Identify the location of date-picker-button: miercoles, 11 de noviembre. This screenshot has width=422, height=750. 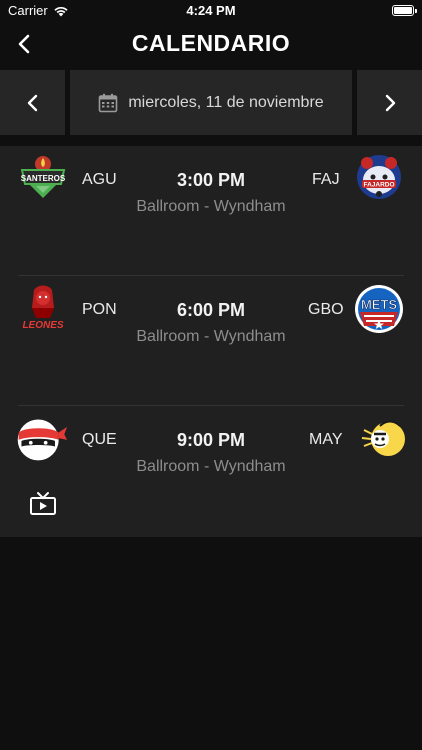
(211, 102).